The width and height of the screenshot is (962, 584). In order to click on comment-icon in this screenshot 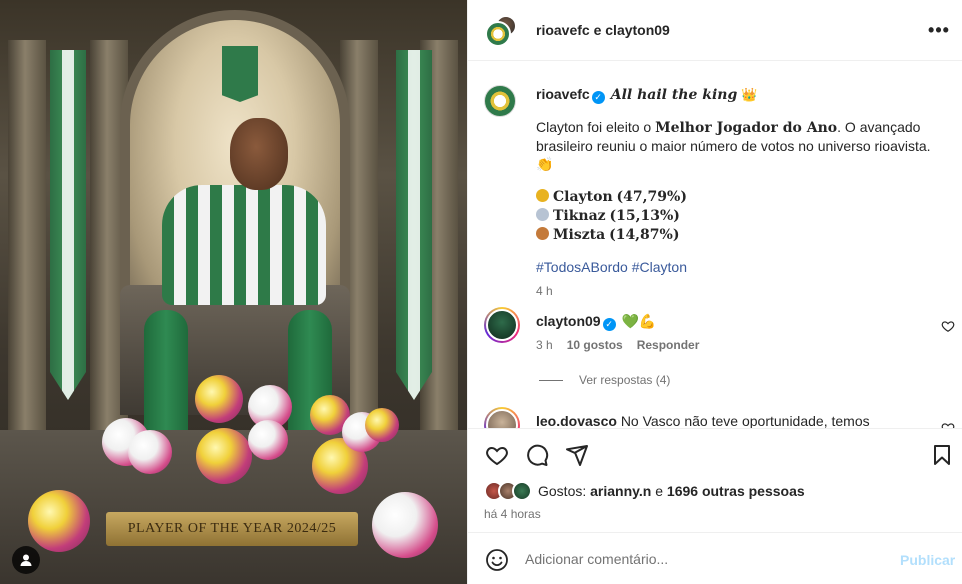, I will do `click(537, 455)`.